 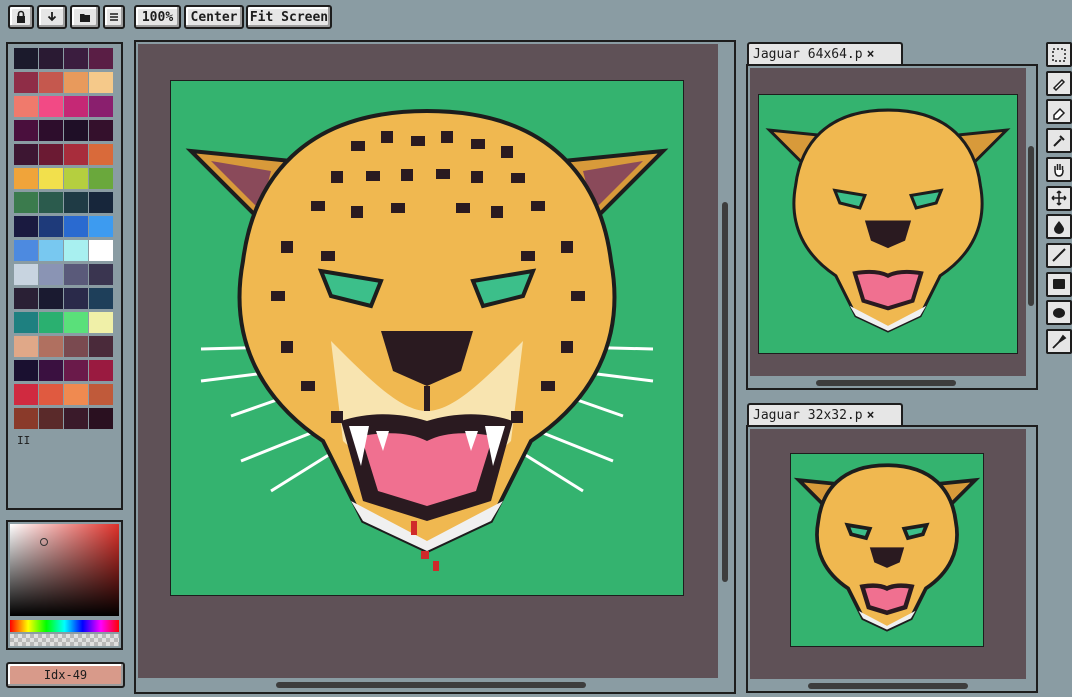 What do you see at coordinates (289, 17) in the screenshot?
I see `fit-screen-button: Fit Screen` at bounding box center [289, 17].